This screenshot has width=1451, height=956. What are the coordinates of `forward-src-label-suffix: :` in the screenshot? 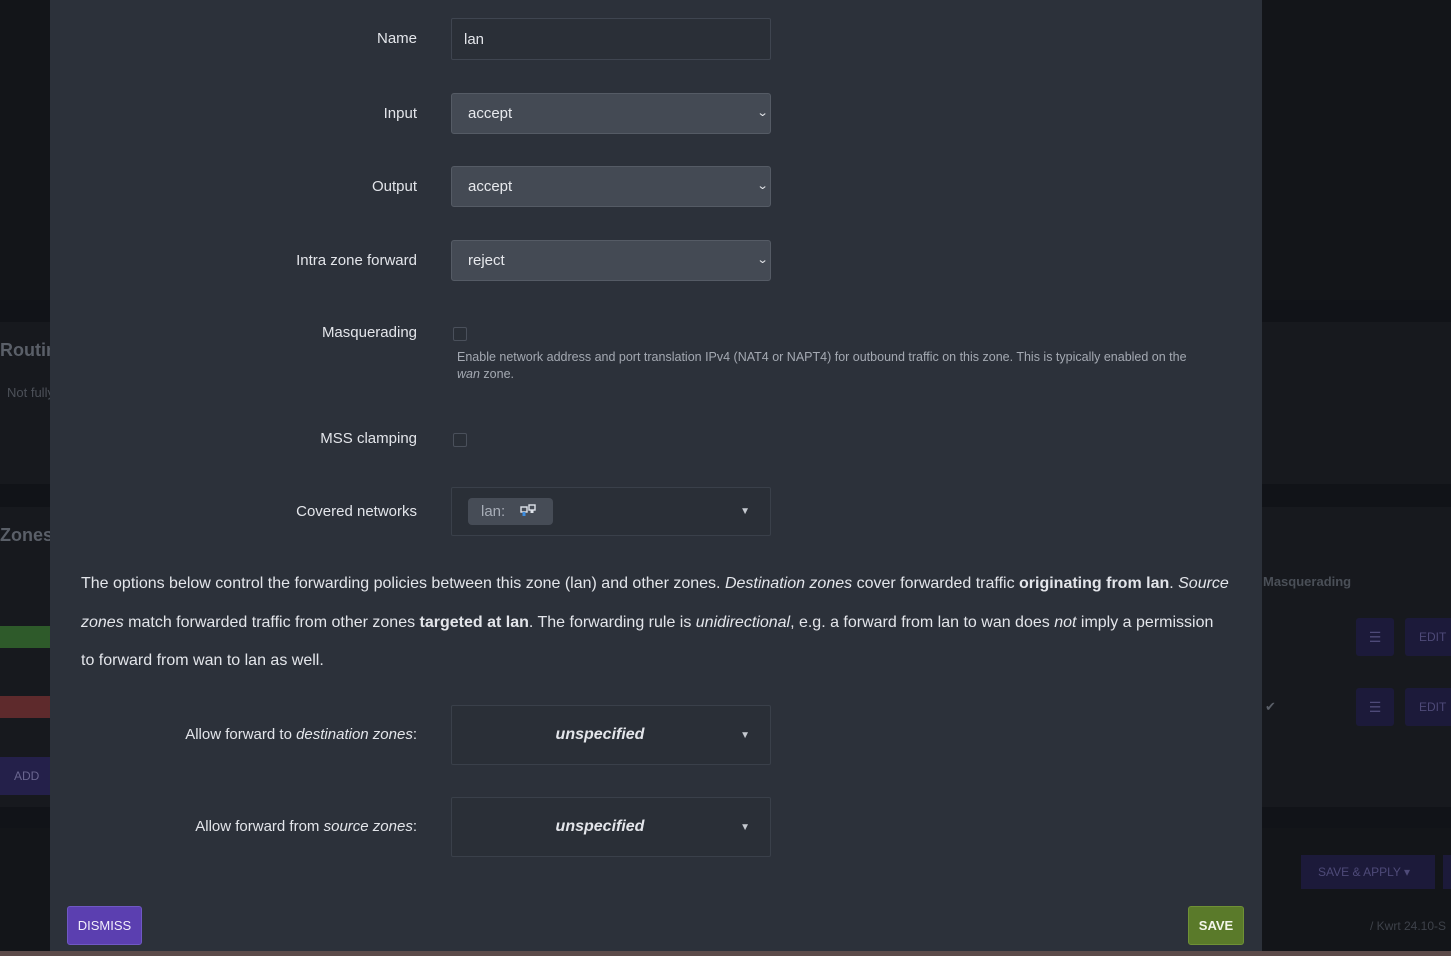 It's located at (414, 826).